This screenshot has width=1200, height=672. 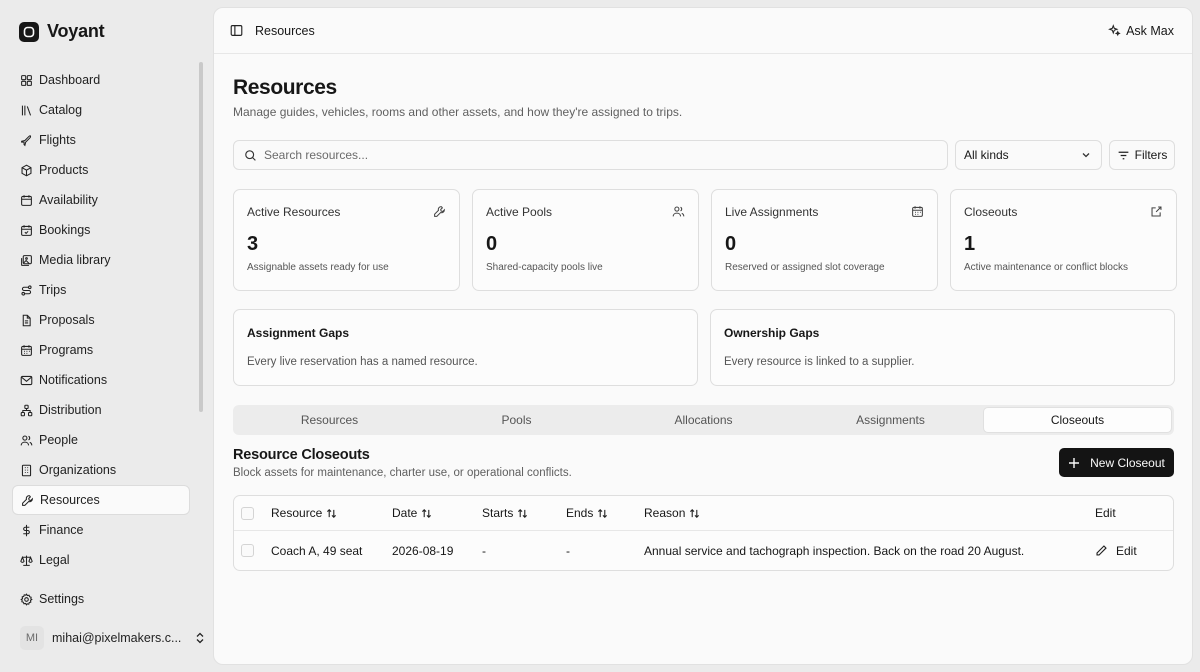 I want to click on sidebar-item-label: Dashboard, so click(x=70, y=80).